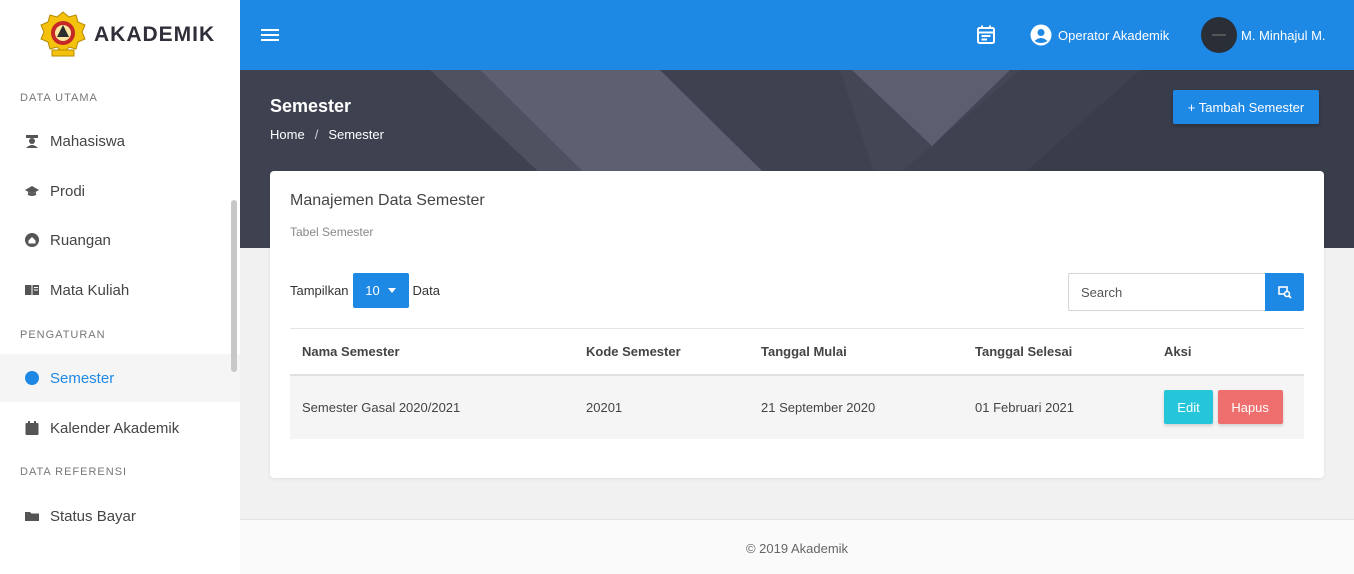 The image size is (1354, 574). Describe the element at coordinates (797, 35) in the screenshot. I see `topbar: Operator Akademik M. Minhajul M.` at that location.